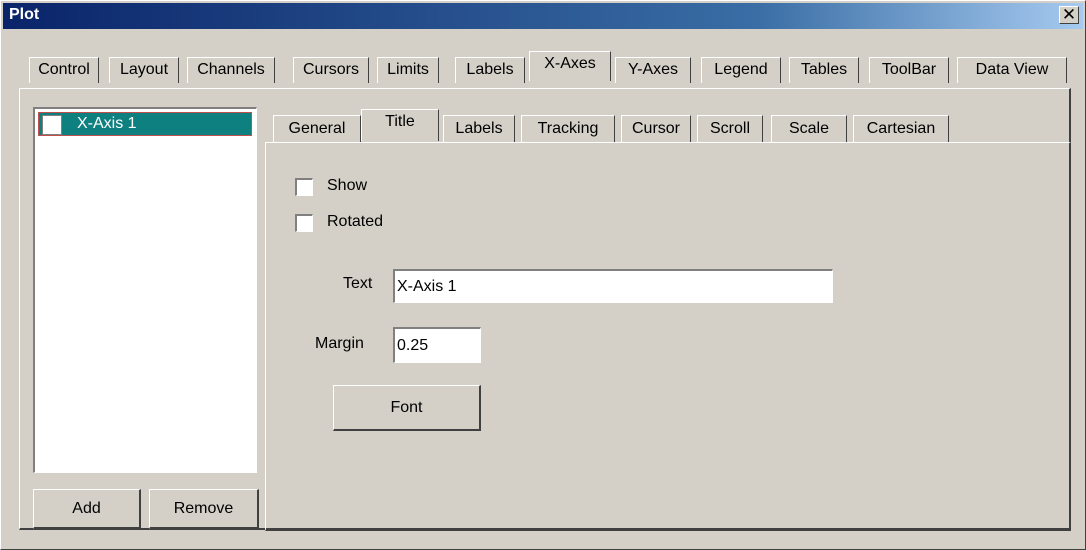 Image resolution: width=1086 pixels, height=550 pixels. I want to click on tab-general: General, so click(317, 129).